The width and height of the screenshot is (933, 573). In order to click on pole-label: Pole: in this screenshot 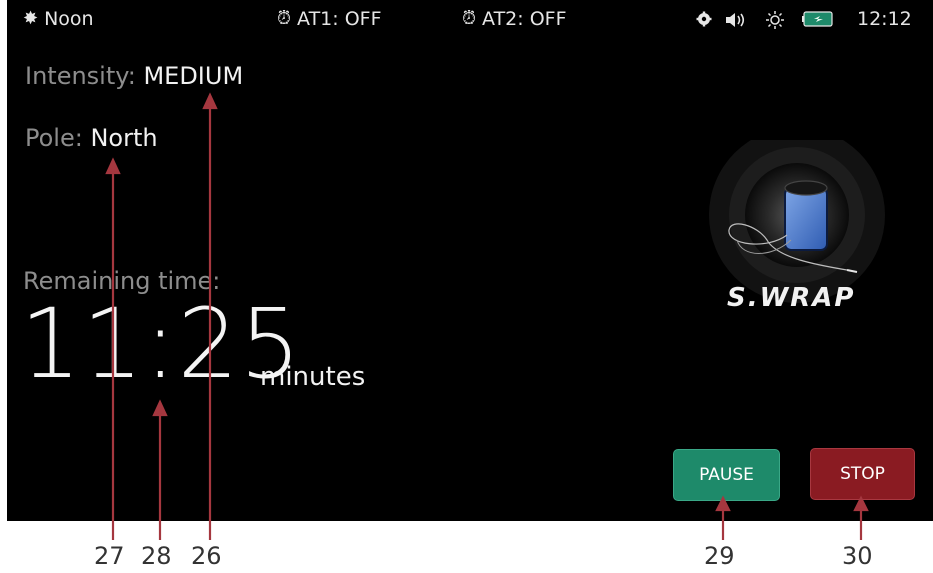, I will do `click(54, 138)`.